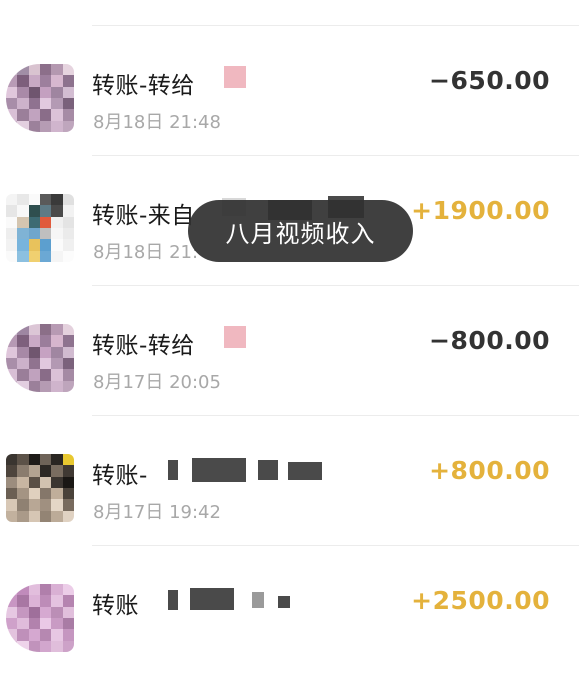 Image resolution: width=579 pixels, height=676 pixels. Describe the element at coordinates (157, 382) in the screenshot. I see `transaction-time: 8月17日 20:05` at that location.